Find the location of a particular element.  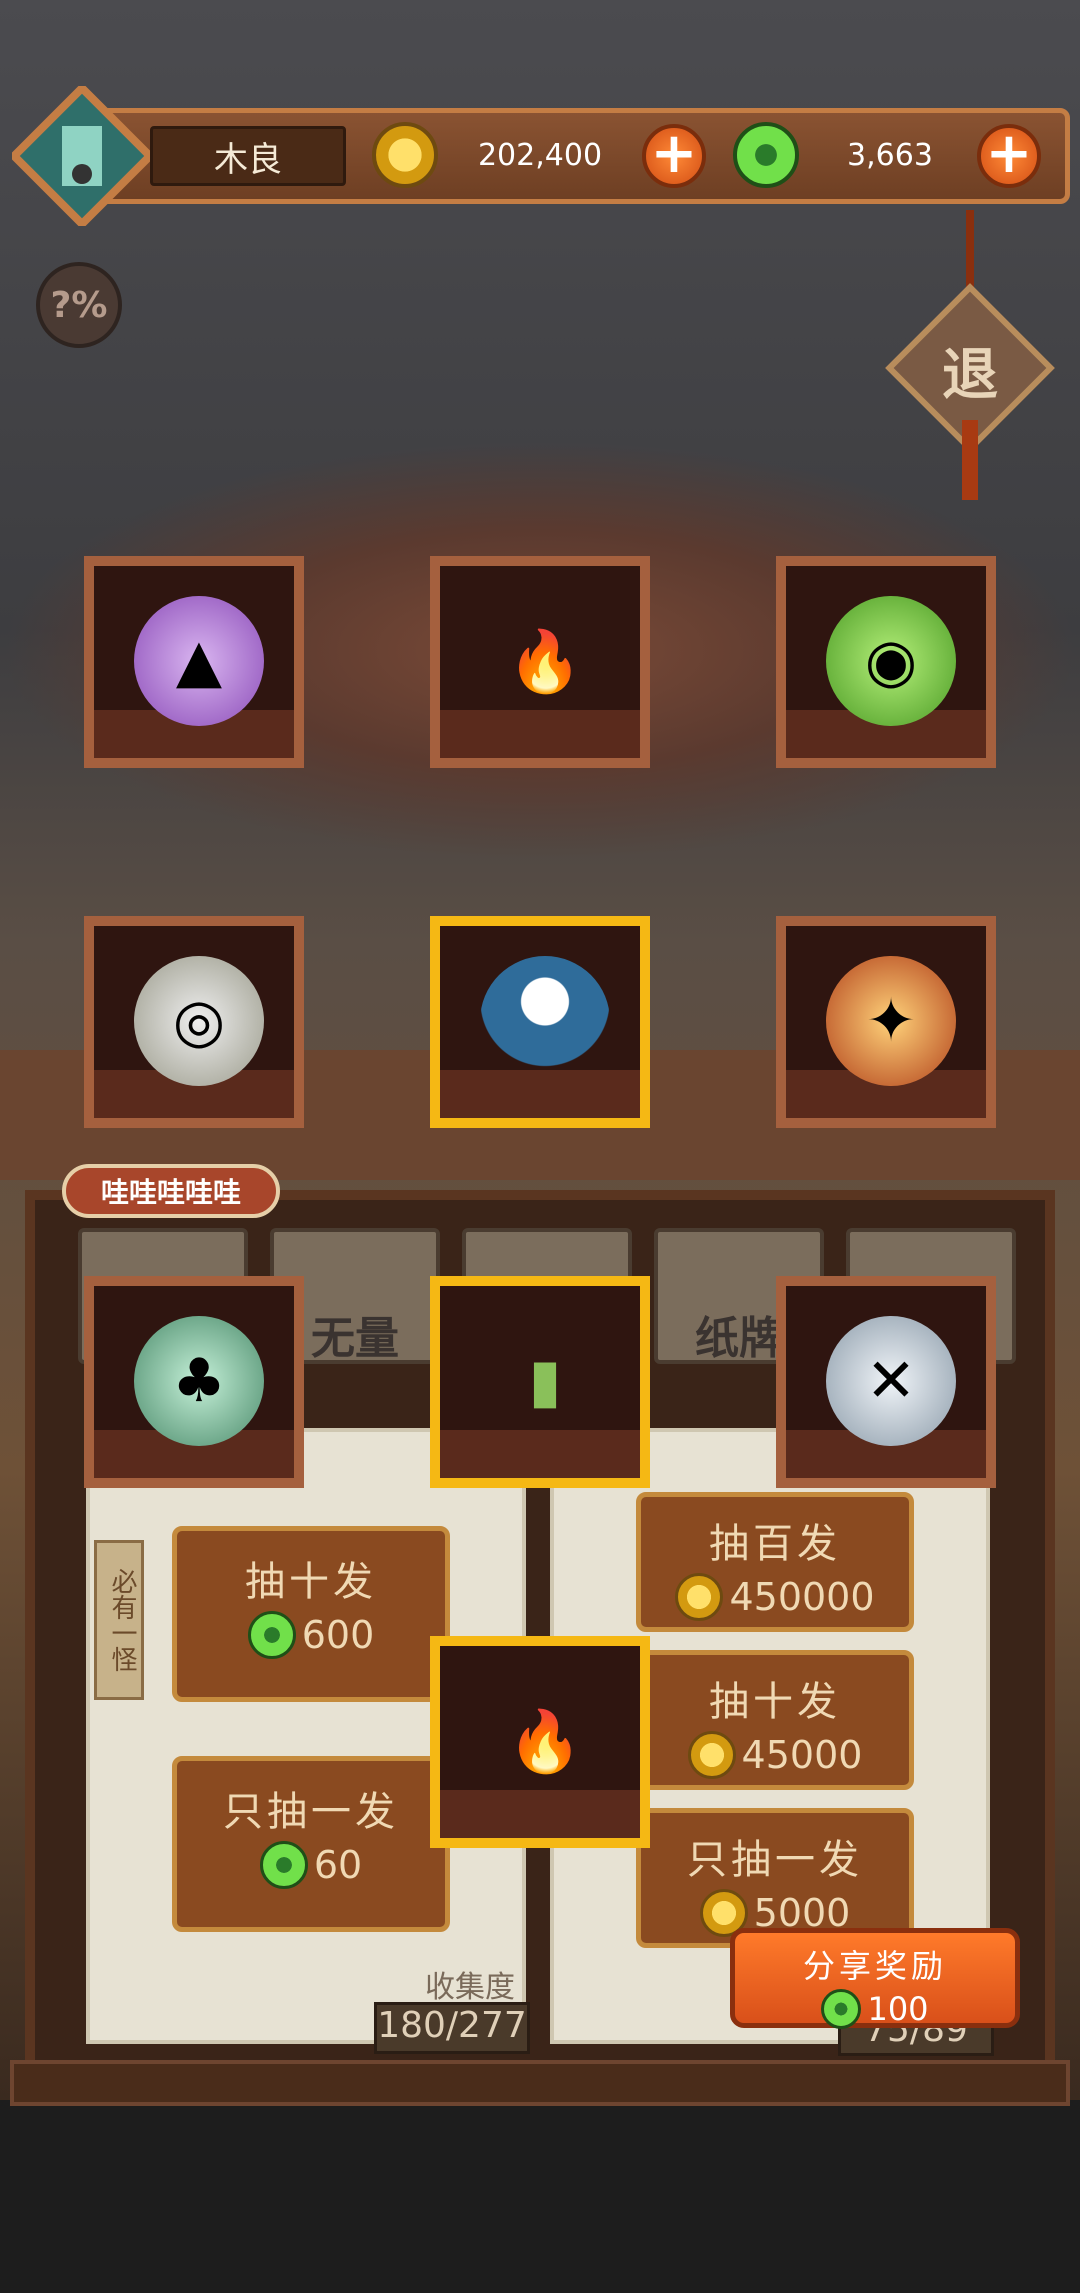

jade-amount: 3,663 is located at coordinates (890, 155).